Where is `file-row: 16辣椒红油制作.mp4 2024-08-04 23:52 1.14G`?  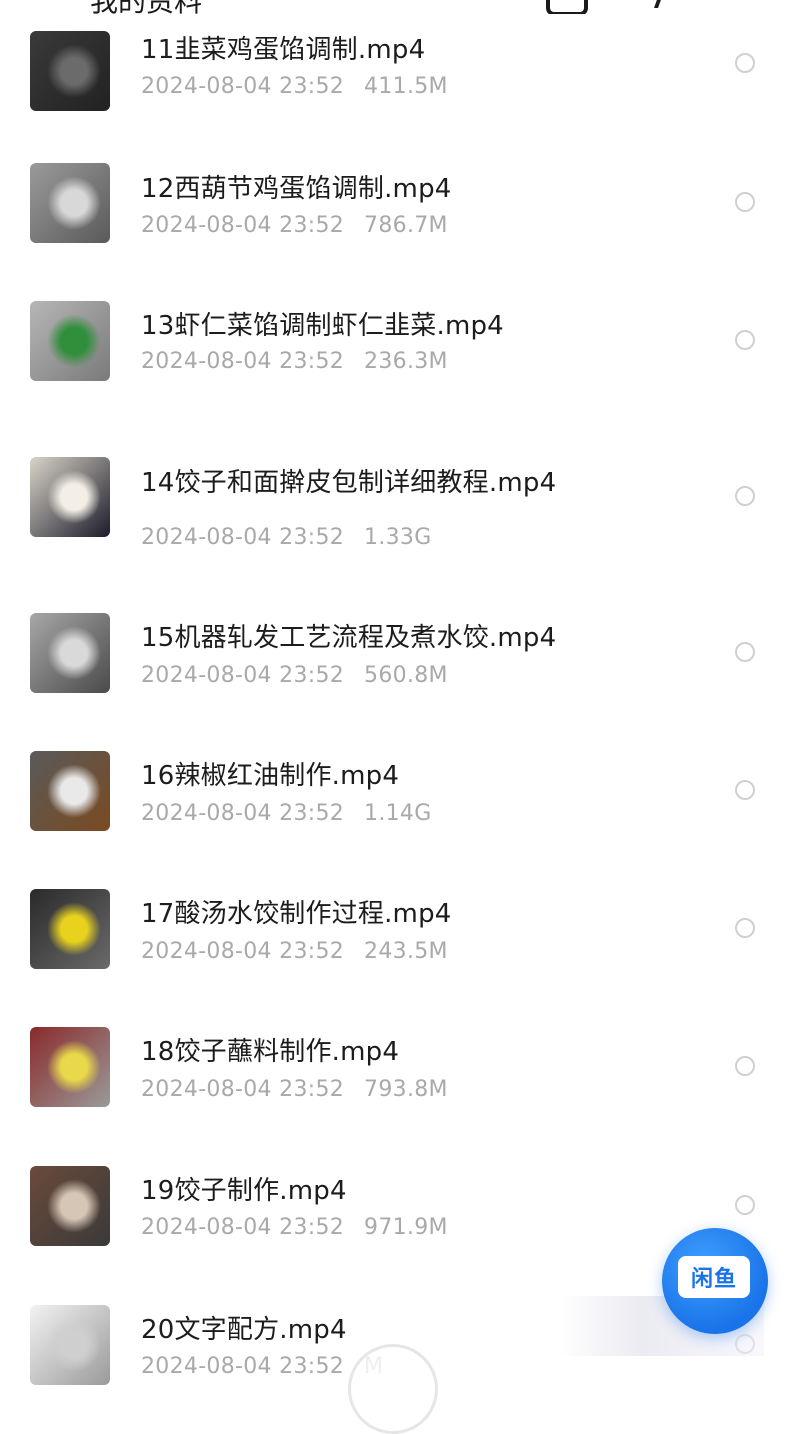 file-row: 16辣椒红油制作.mp4 2024-08-04 23:52 1.14G is located at coordinates (395, 805).